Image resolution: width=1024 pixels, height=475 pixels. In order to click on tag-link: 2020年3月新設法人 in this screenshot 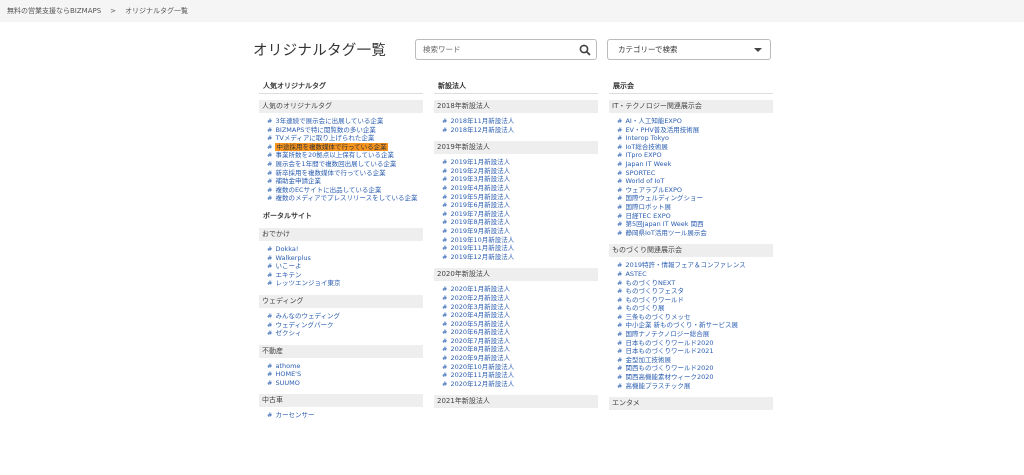, I will do `click(480, 307)`.